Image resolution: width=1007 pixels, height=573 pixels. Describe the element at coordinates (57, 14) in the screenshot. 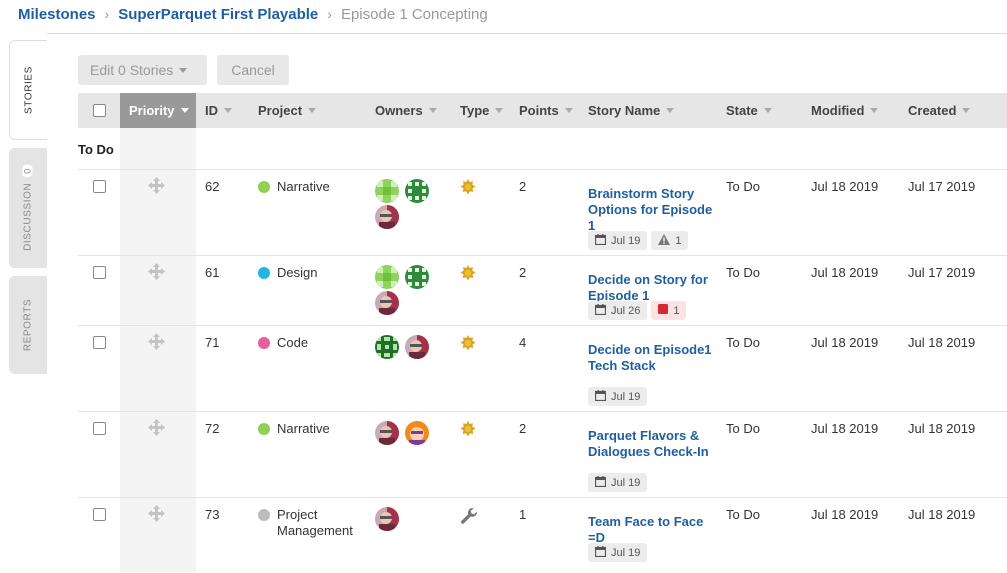

I see `breadcrumb-milestones-link: Milestones` at that location.